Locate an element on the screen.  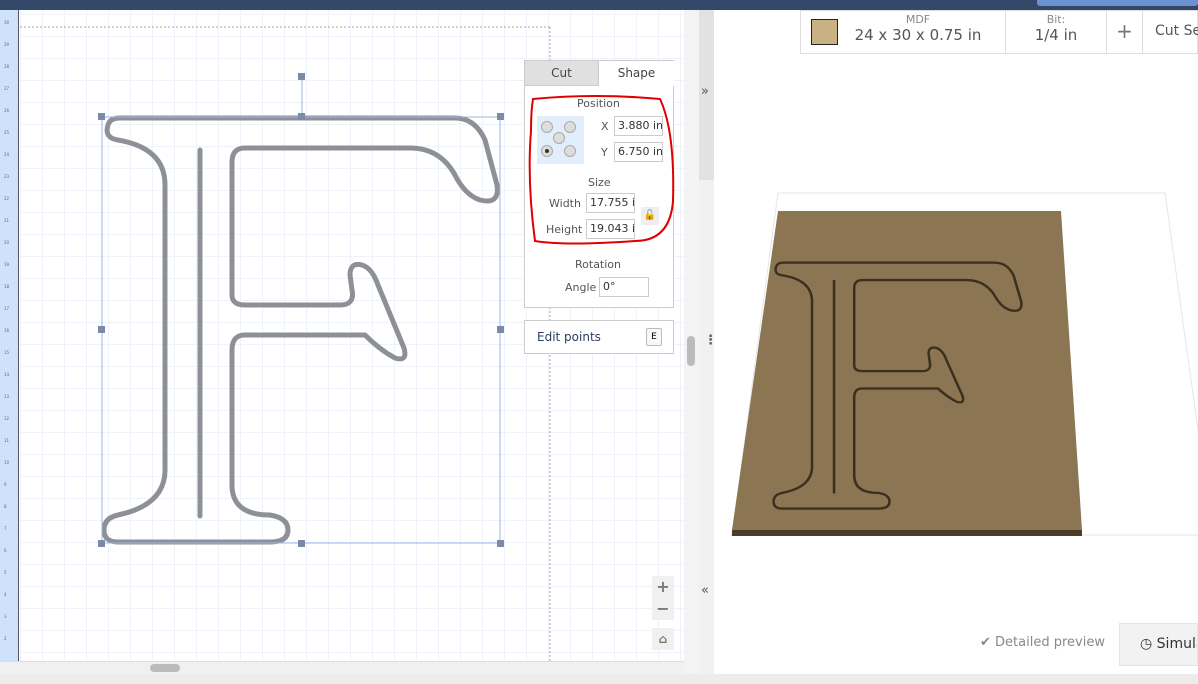
angle-label: Angle is located at coordinates (581, 287).